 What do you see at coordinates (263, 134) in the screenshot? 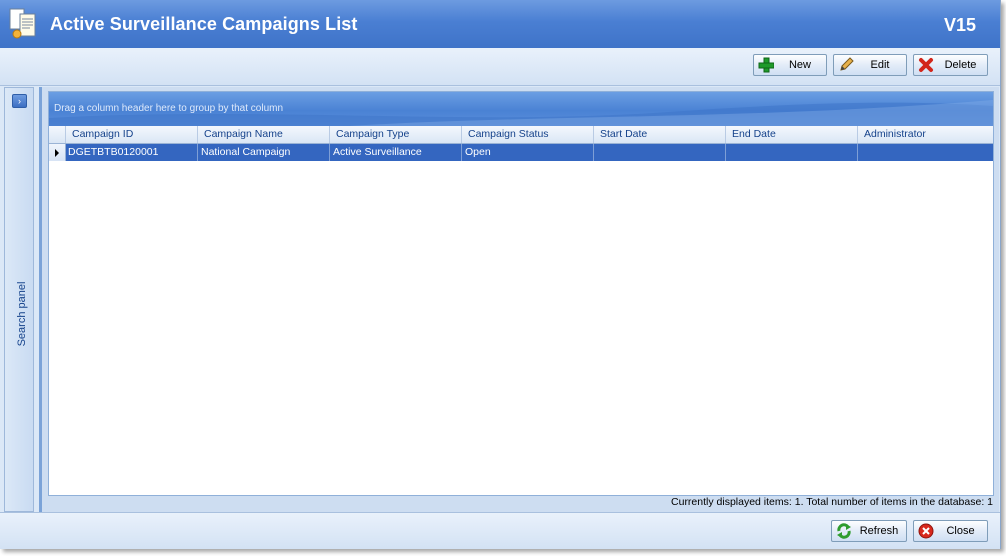
I see `column-header-campaign-name: Campaign Name` at bounding box center [263, 134].